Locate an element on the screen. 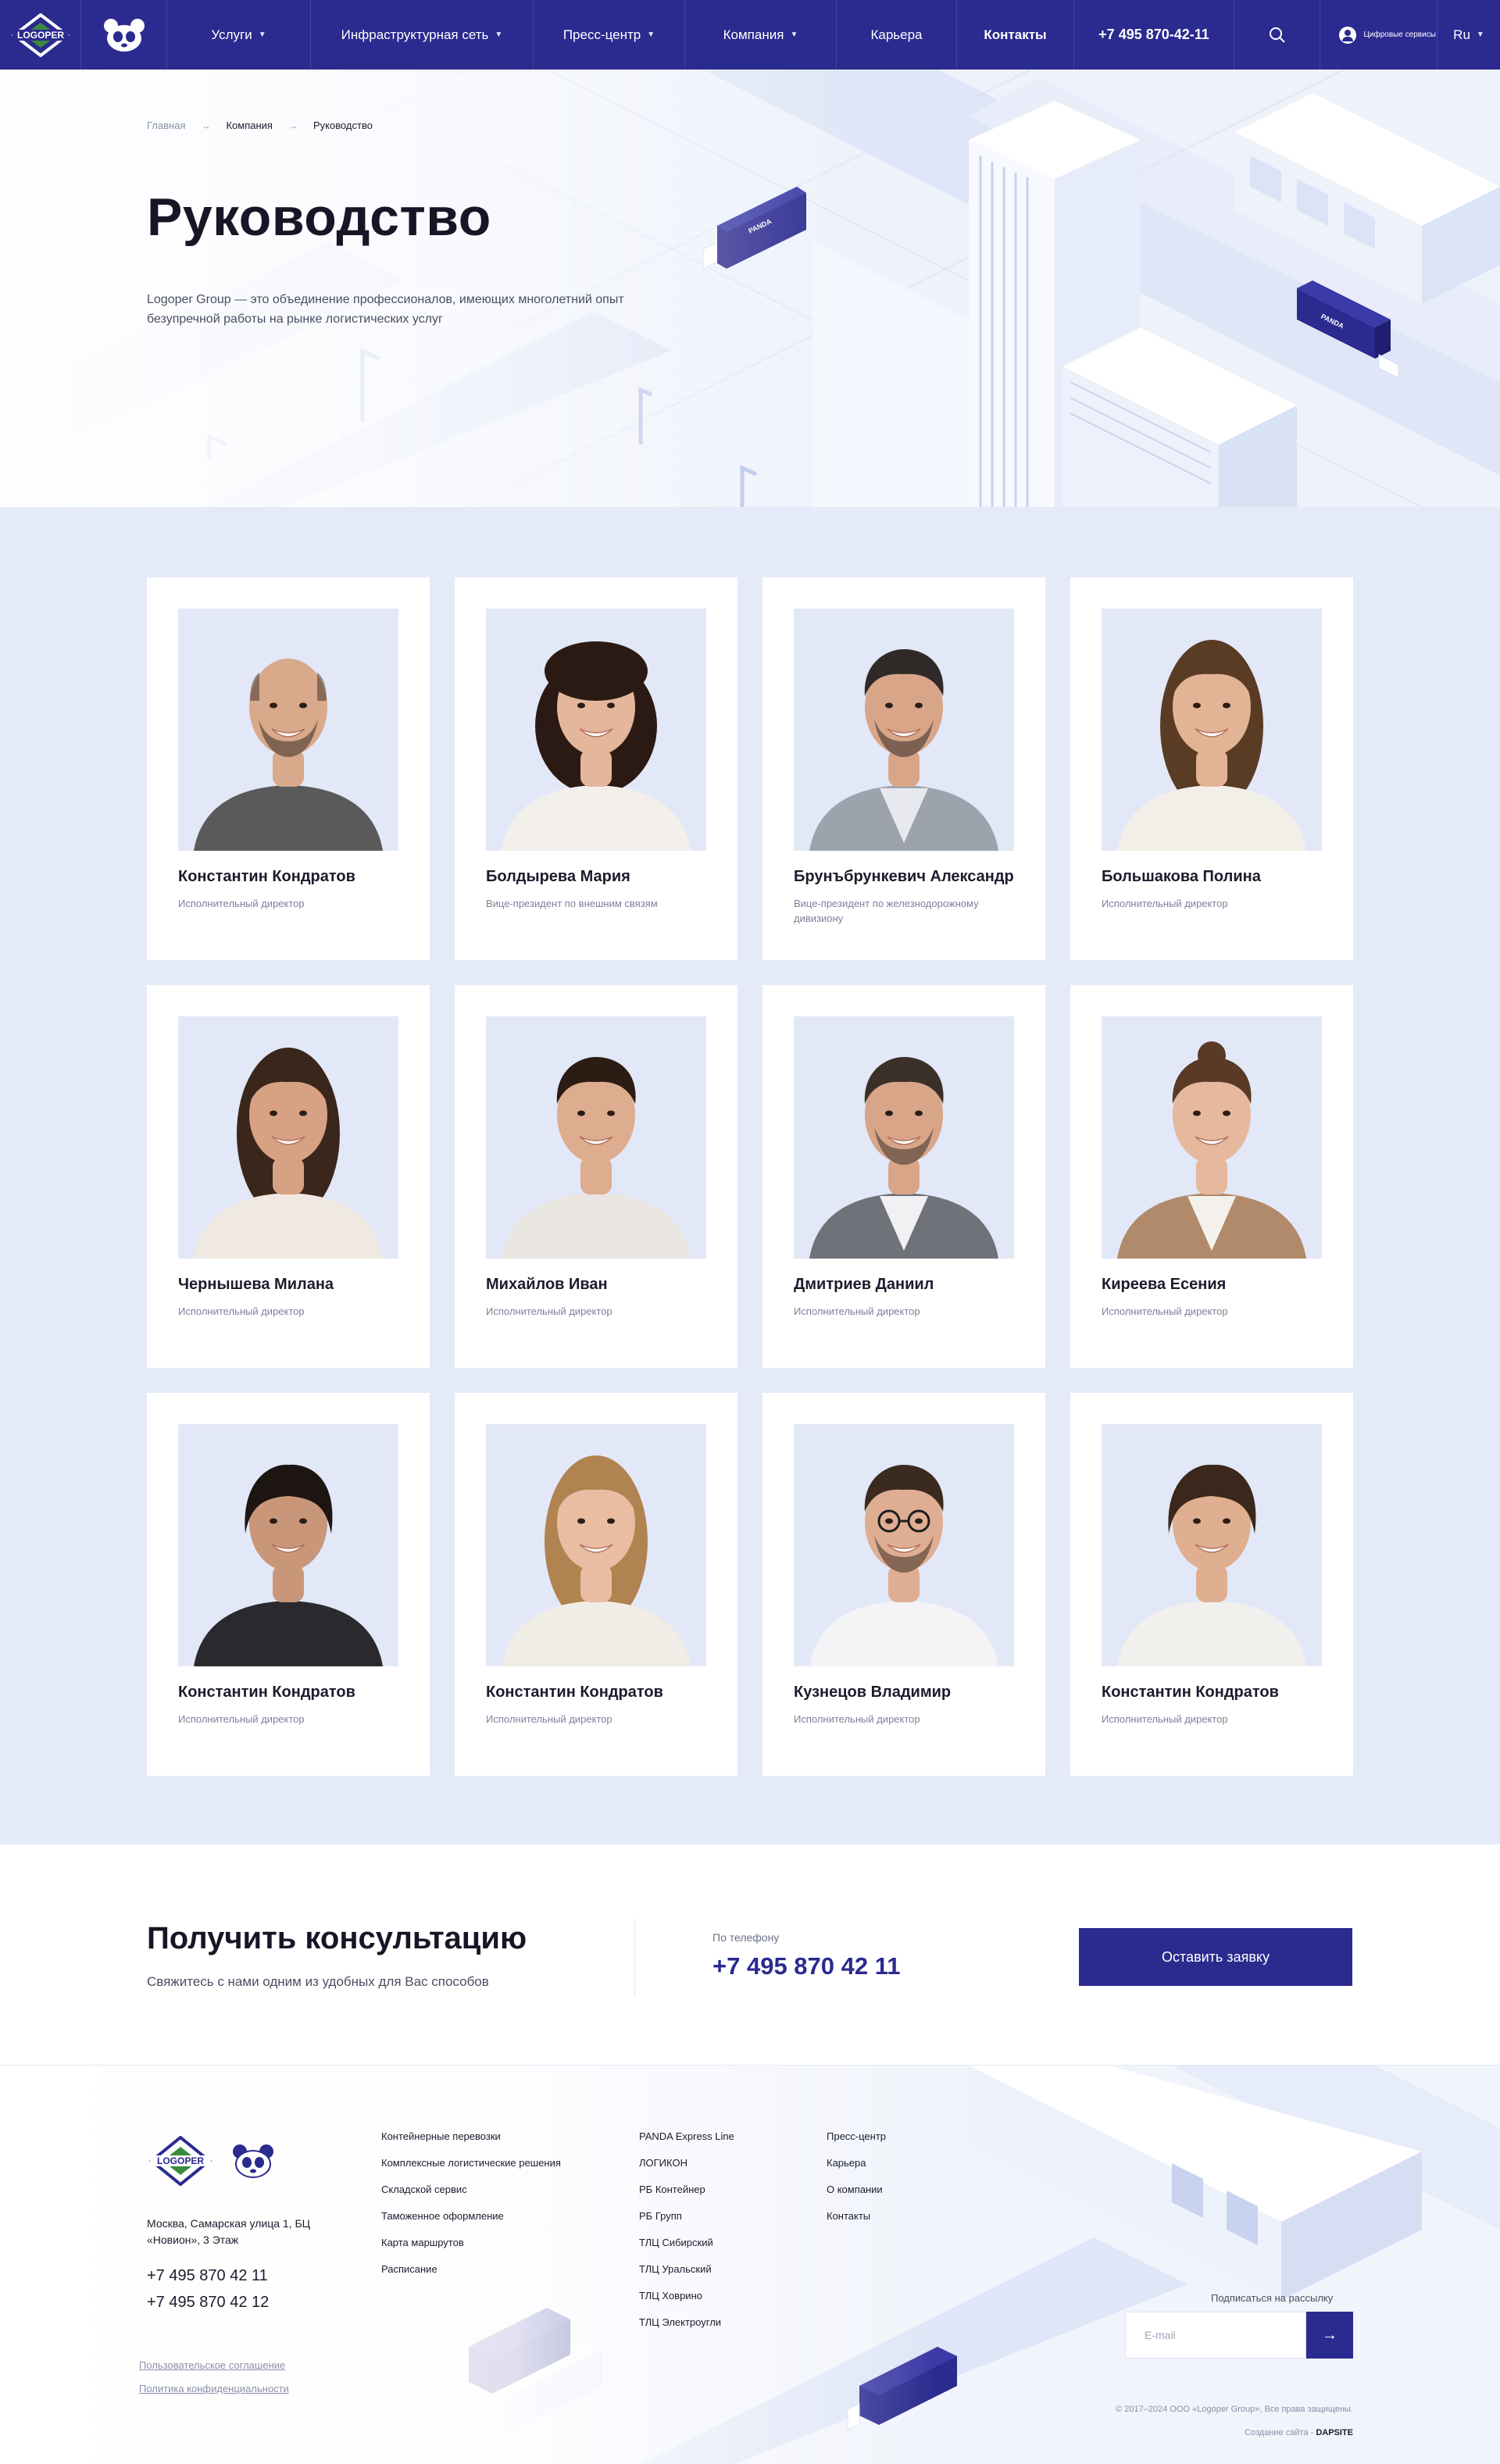 This screenshot has height=2464, width=1500. digital-services-button: Цифровые сервисы is located at coordinates (1379, 35).